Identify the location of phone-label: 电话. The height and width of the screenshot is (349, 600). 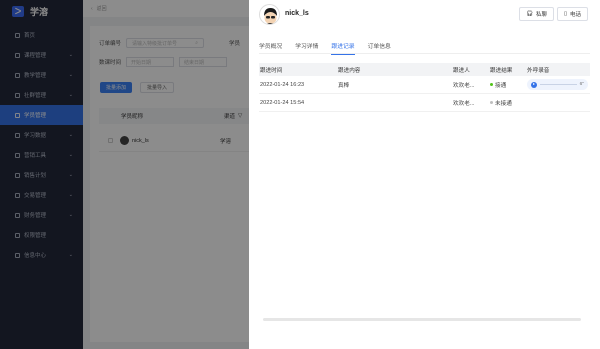
(576, 15).